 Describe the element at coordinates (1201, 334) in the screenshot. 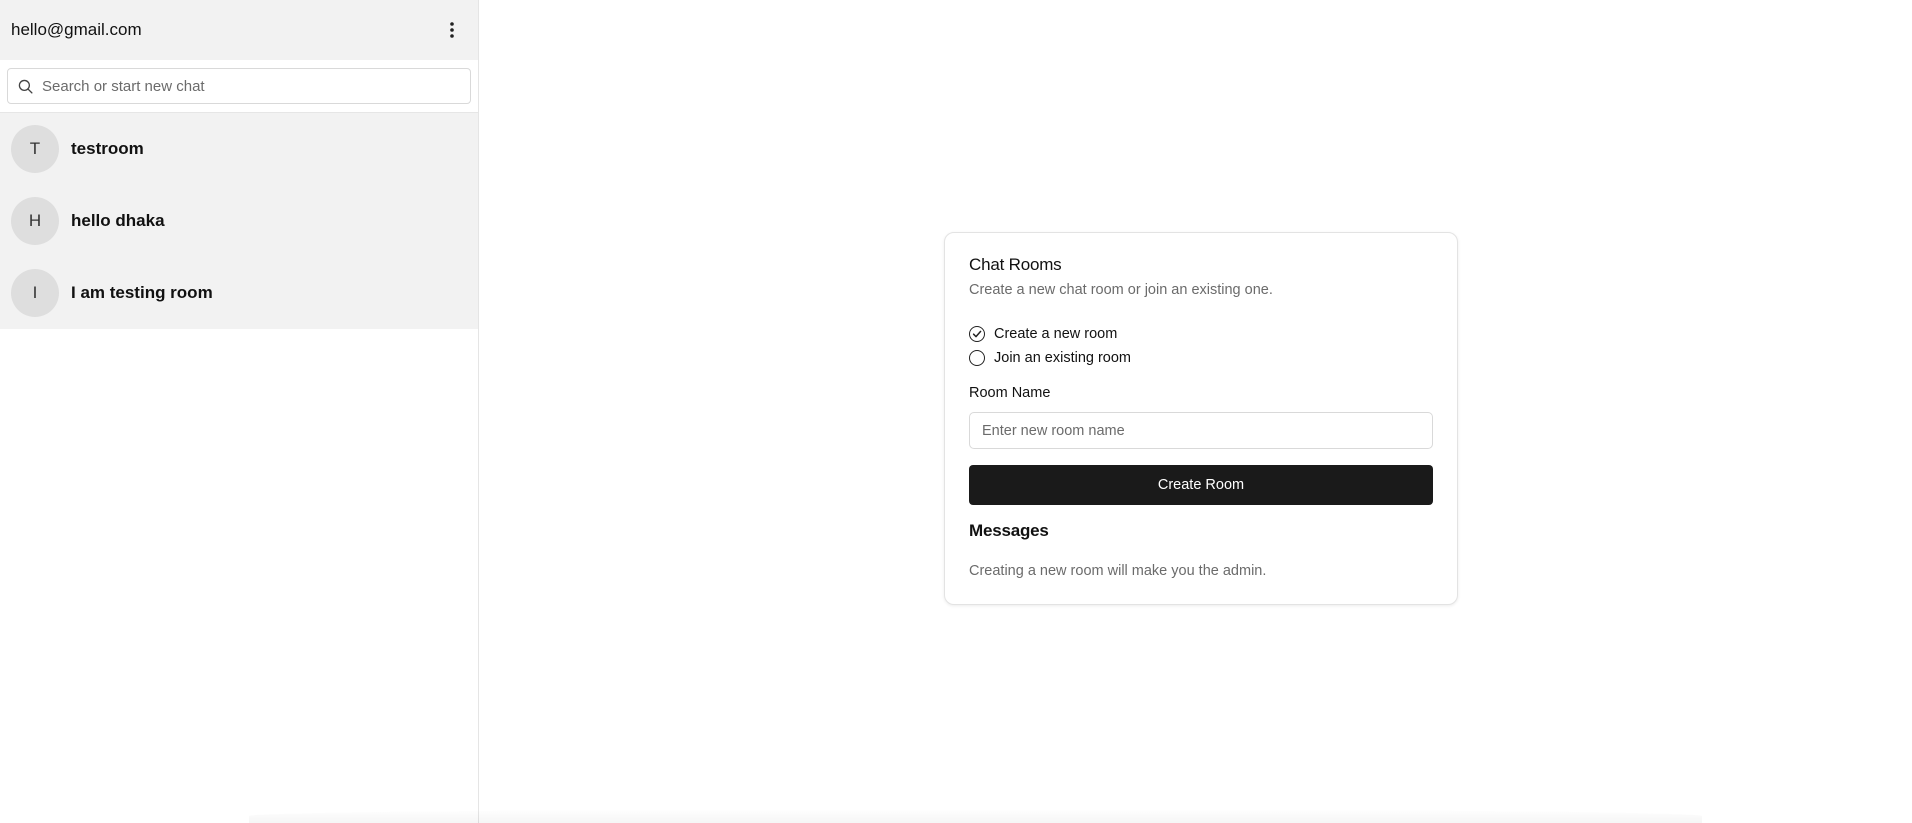

I see `option-create-room: Create a new room` at that location.